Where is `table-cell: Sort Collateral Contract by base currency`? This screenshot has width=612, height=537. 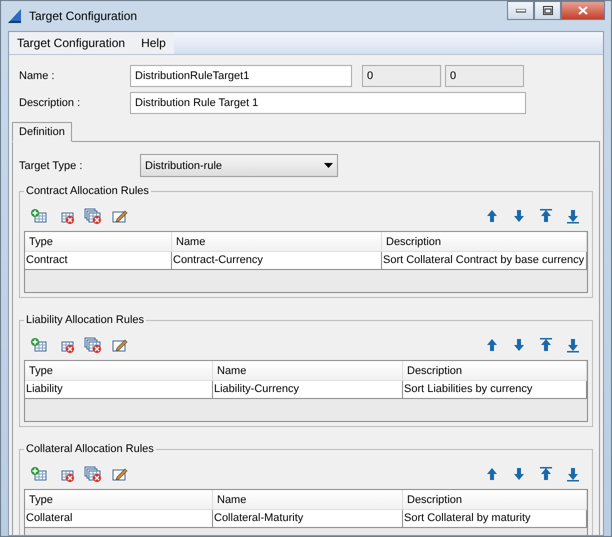 table-cell: Sort Collateral Contract by base currency is located at coordinates (484, 261).